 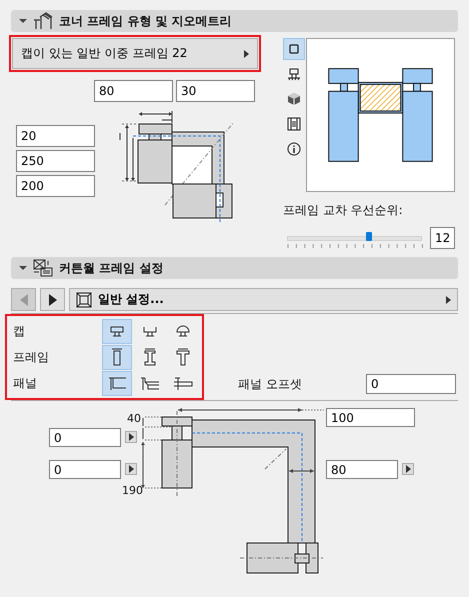 What do you see at coordinates (369, 236) in the screenshot?
I see `slider-thumb` at bounding box center [369, 236].